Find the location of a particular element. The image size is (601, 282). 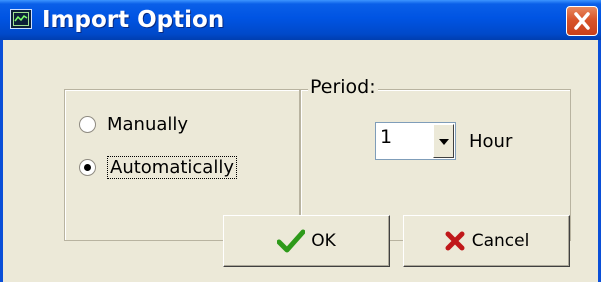

radio-manually: Manually is located at coordinates (133, 124).